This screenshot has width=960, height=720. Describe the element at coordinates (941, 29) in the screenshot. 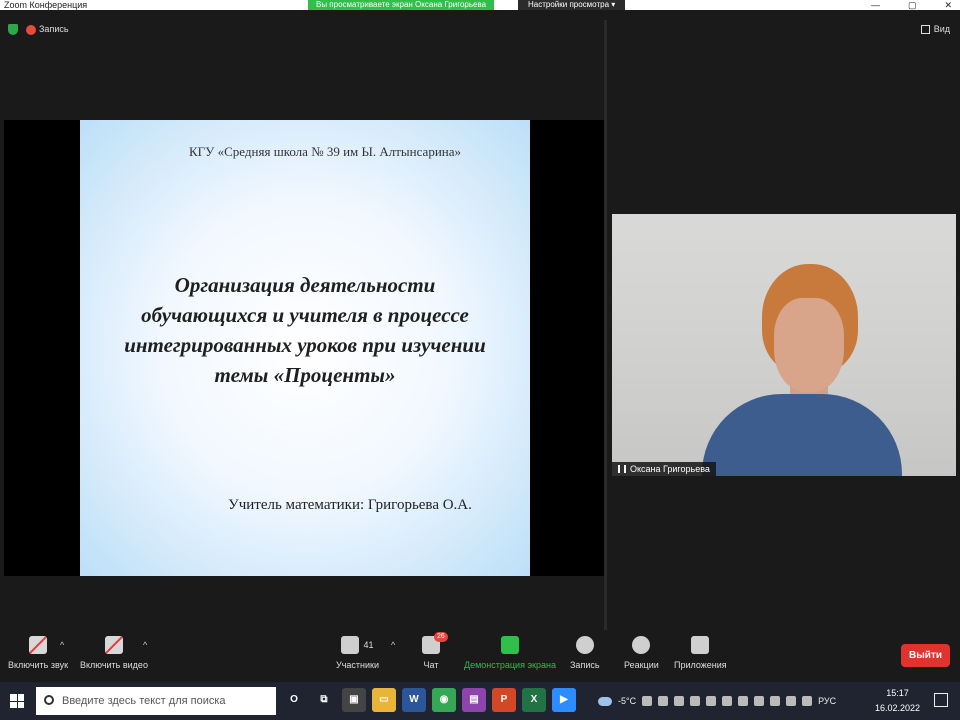

I see `view-label: Вид` at that location.